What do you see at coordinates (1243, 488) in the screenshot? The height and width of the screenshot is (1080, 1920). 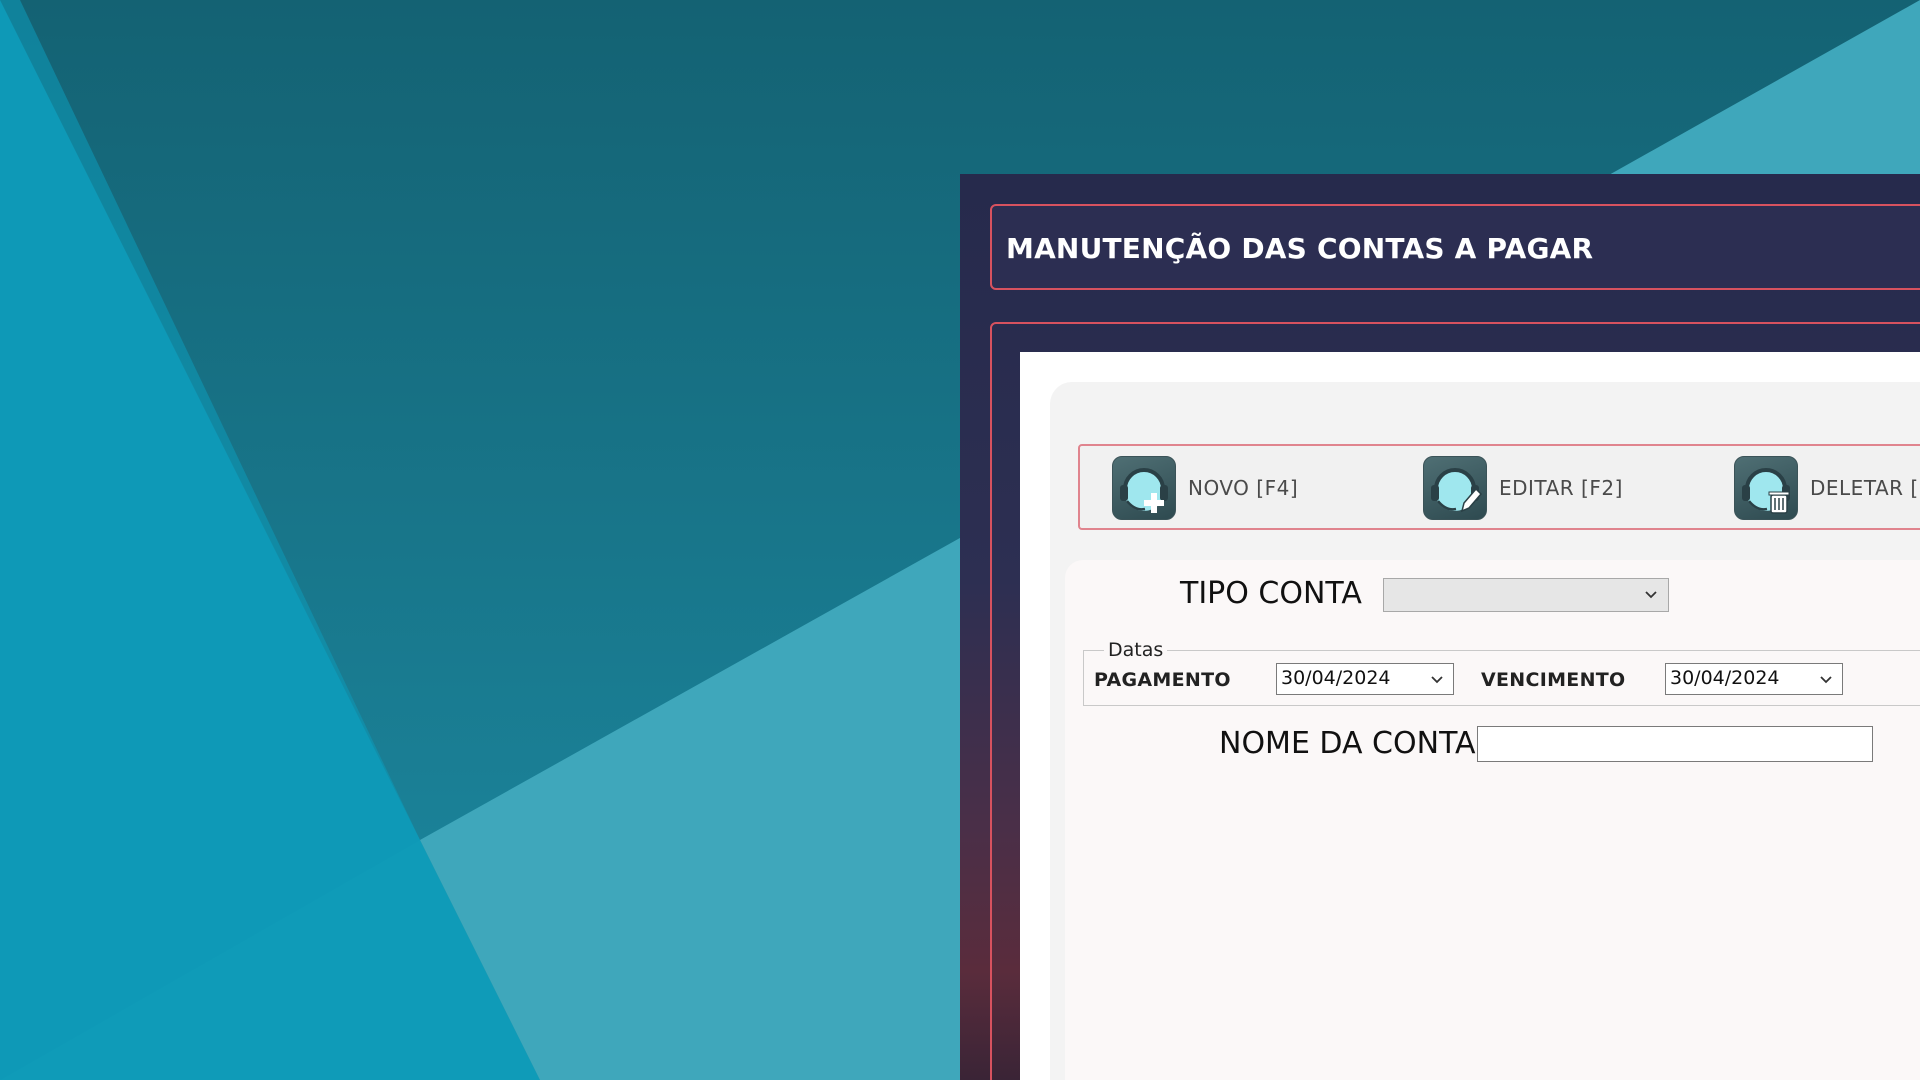 I see `new-button-label: NOVO [F4]` at bounding box center [1243, 488].